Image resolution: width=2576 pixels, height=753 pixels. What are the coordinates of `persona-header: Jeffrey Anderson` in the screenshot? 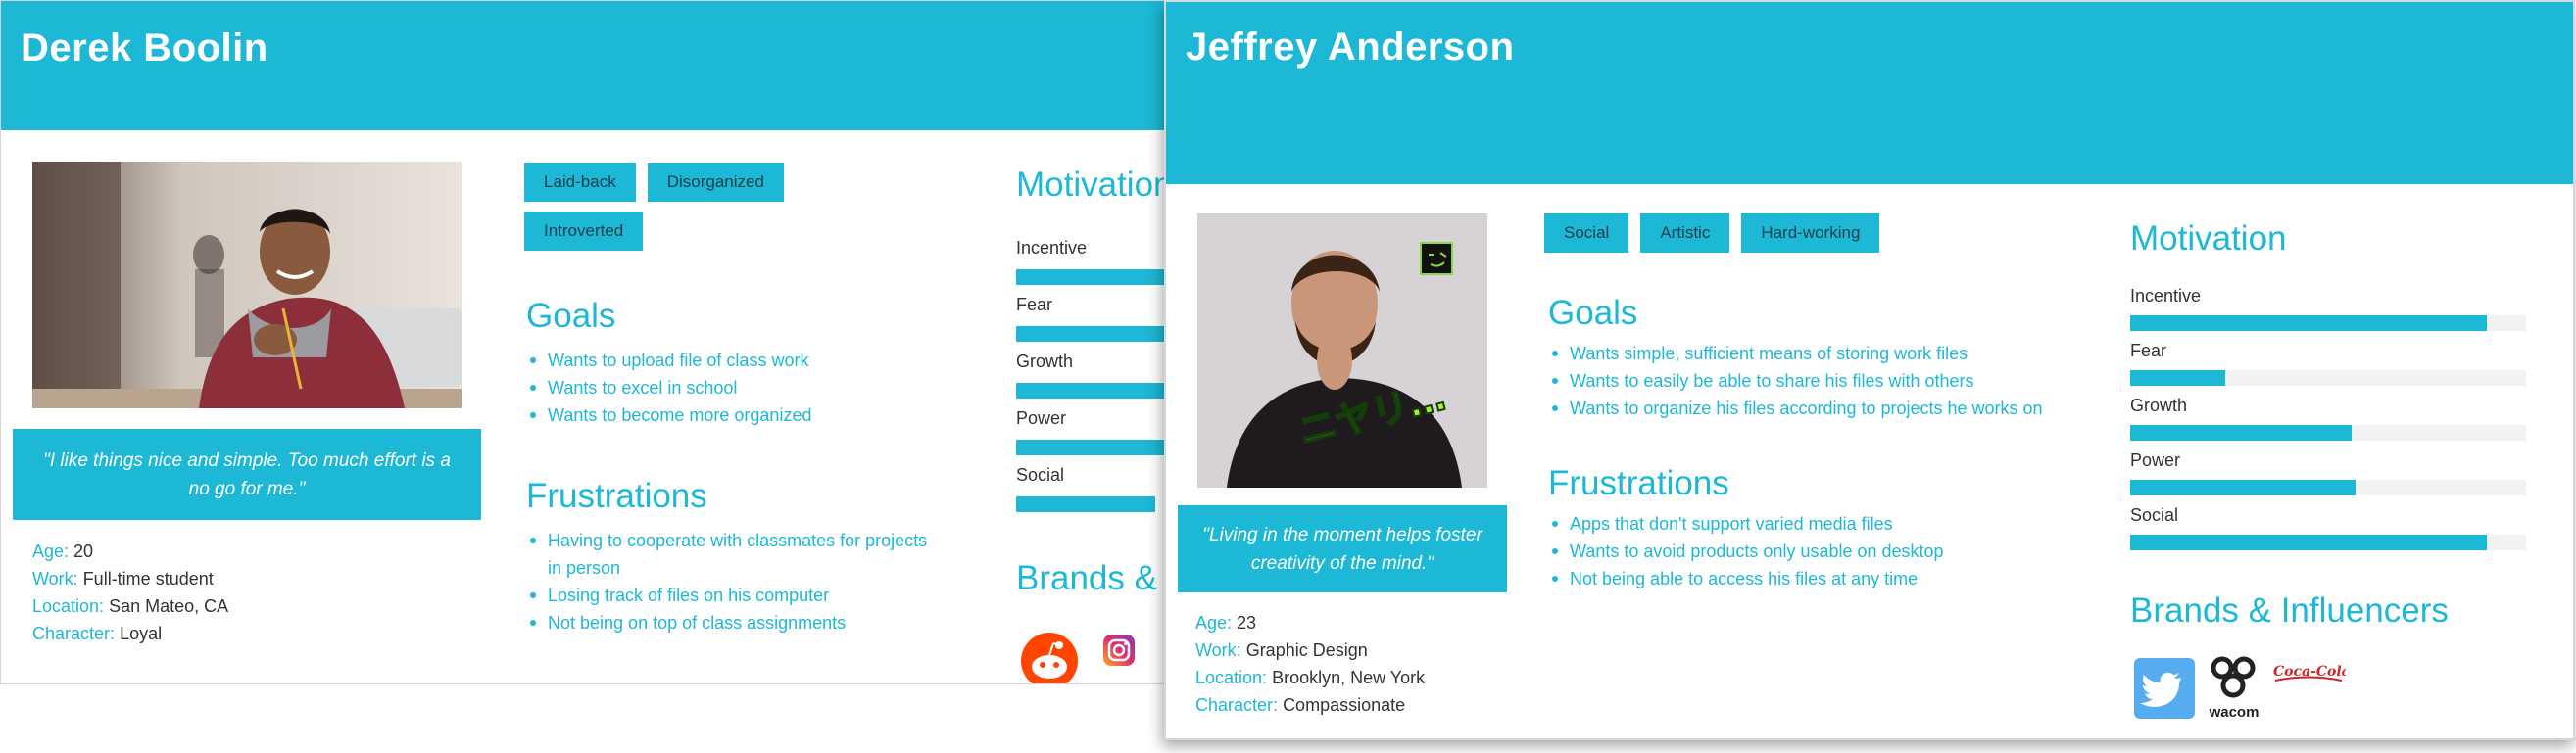 It's located at (1869, 93).